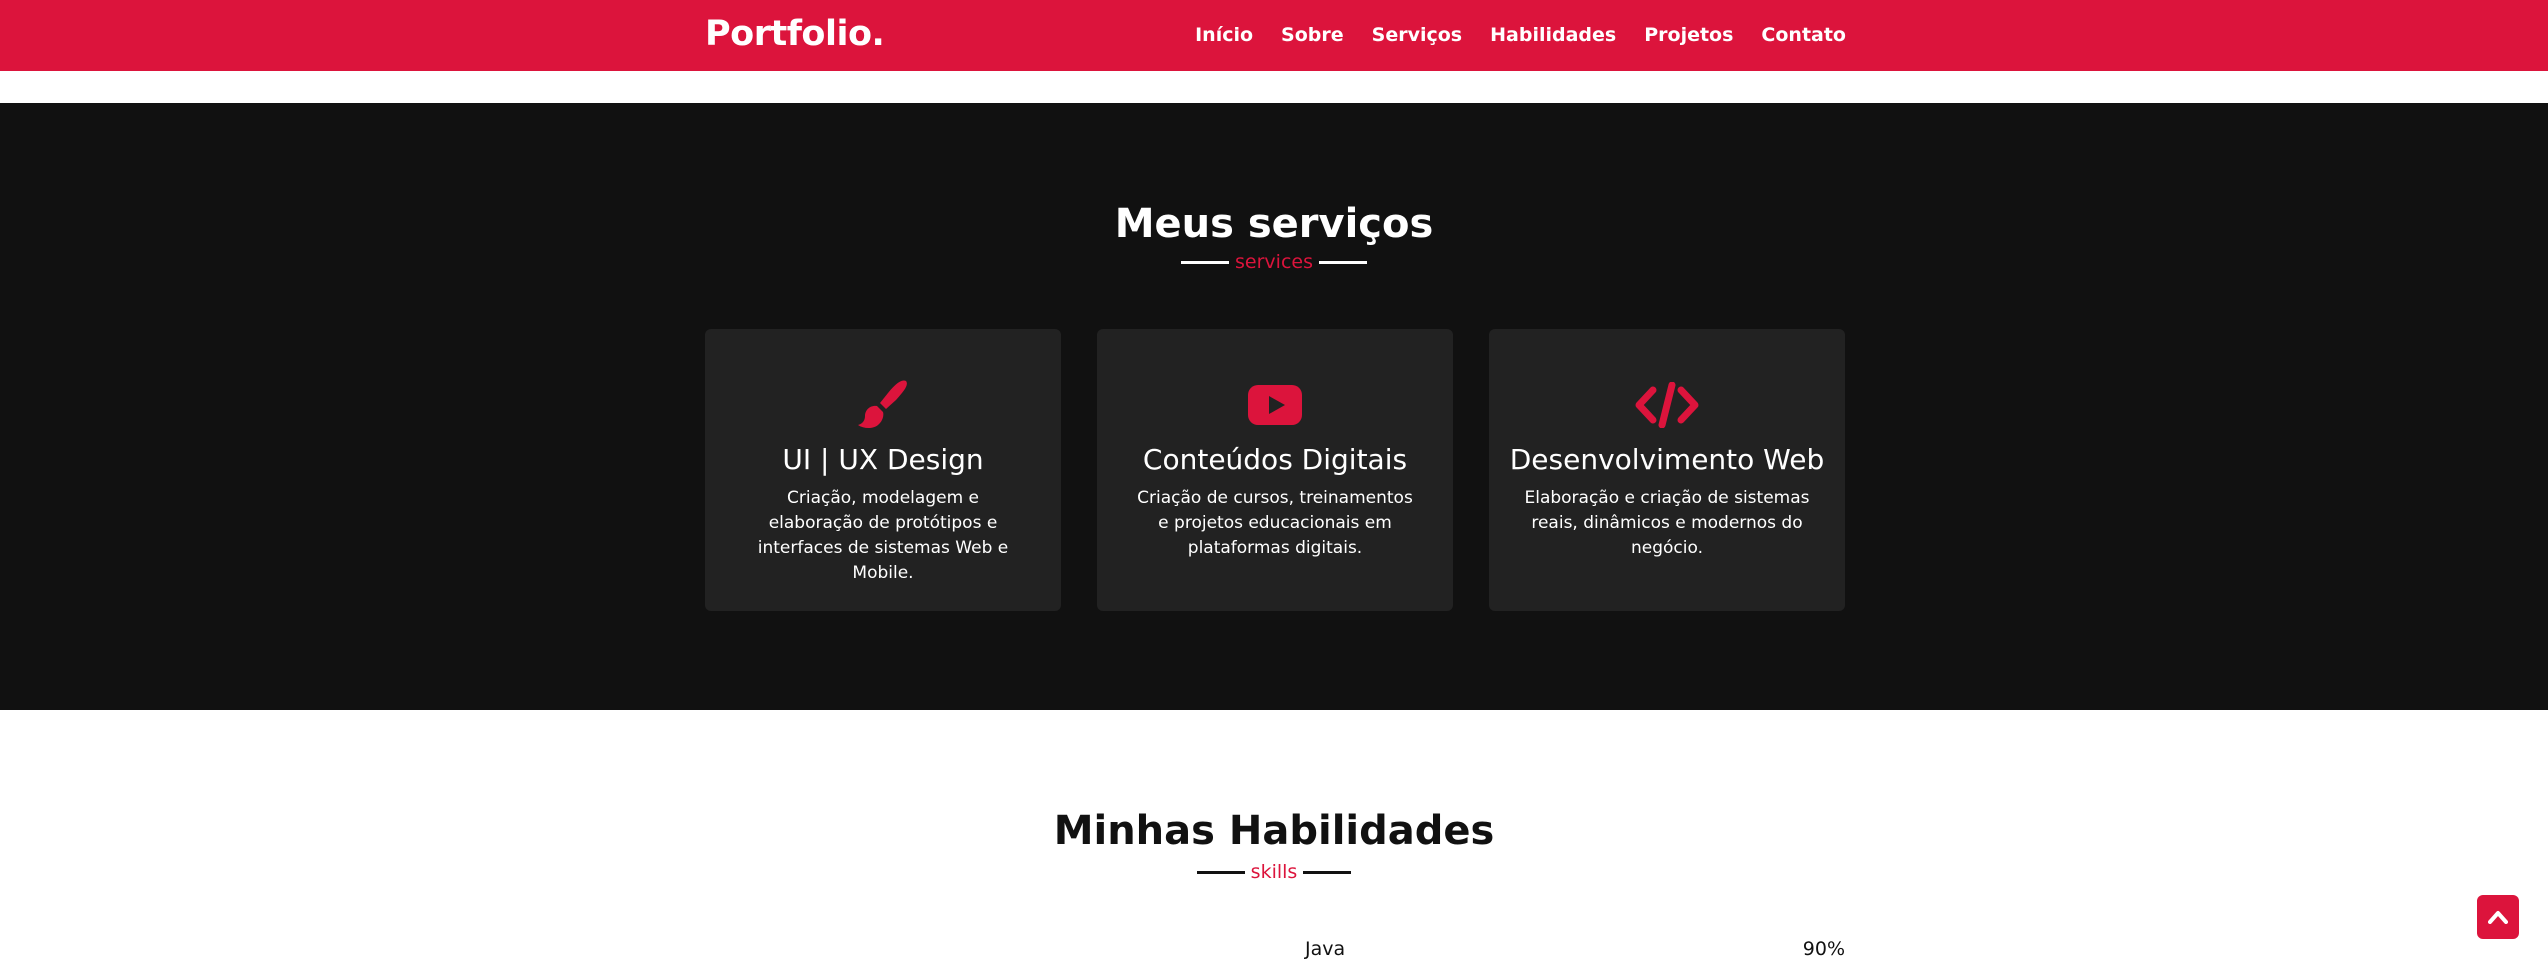 The width and height of the screenshot is (2548, 968). Describe the element at coordinates (1575, 949) in the screenshot. I see `skill-row: Java 90%` at that location.